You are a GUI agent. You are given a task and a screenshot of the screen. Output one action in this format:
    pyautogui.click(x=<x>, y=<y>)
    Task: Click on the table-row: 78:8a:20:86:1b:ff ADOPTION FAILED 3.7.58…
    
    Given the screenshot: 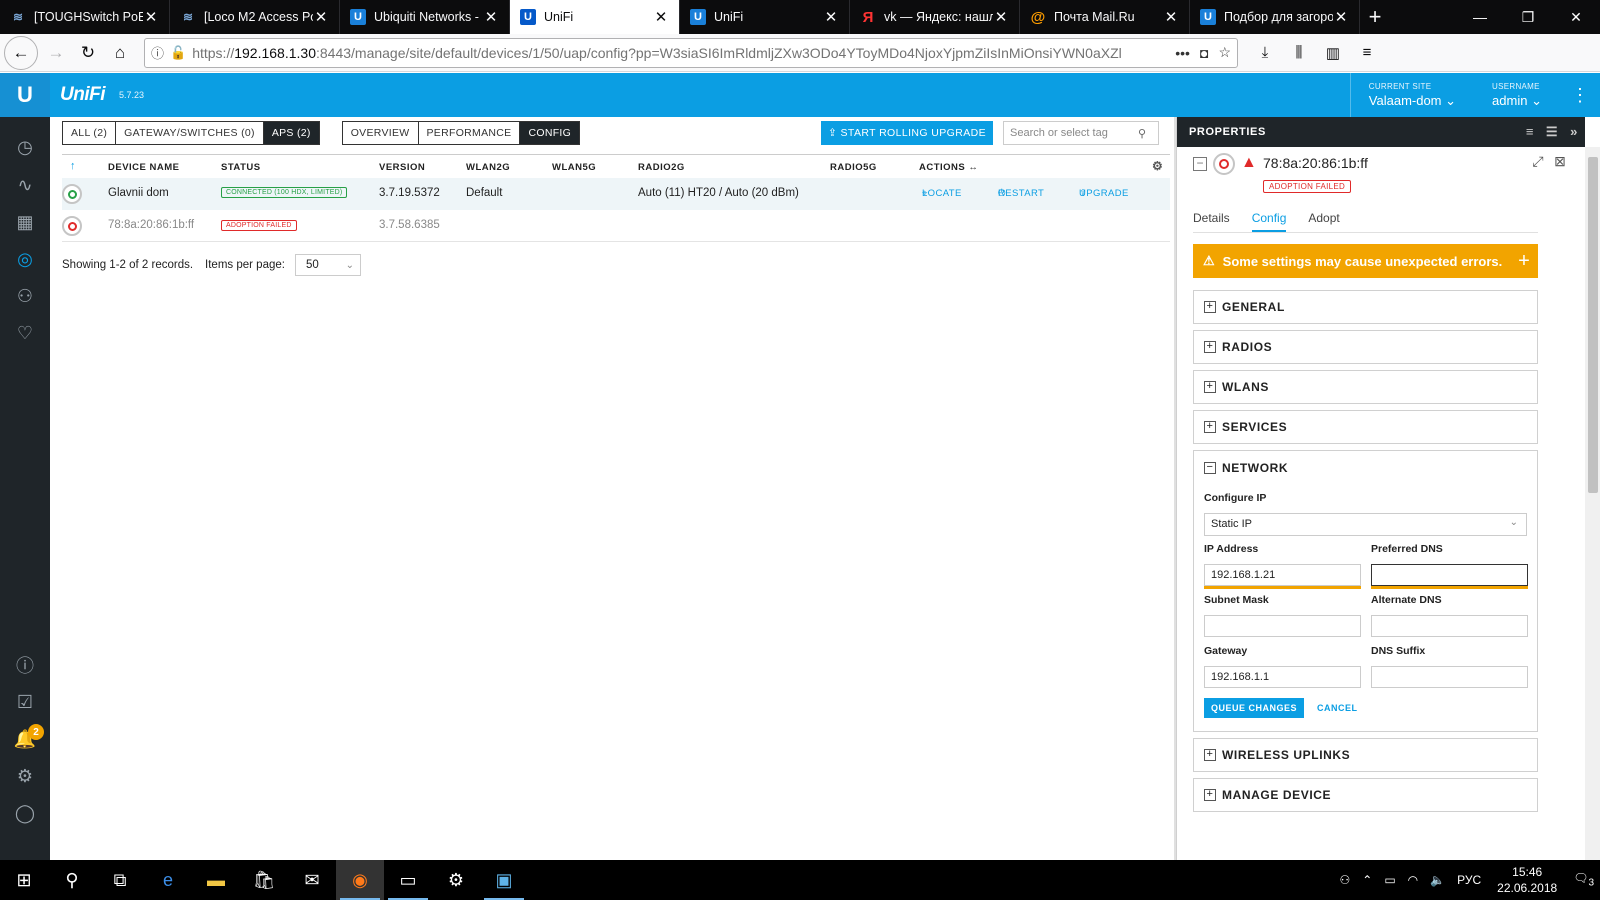 What is the action you would take?
    pyautogui.click(x=616, y=226)
    